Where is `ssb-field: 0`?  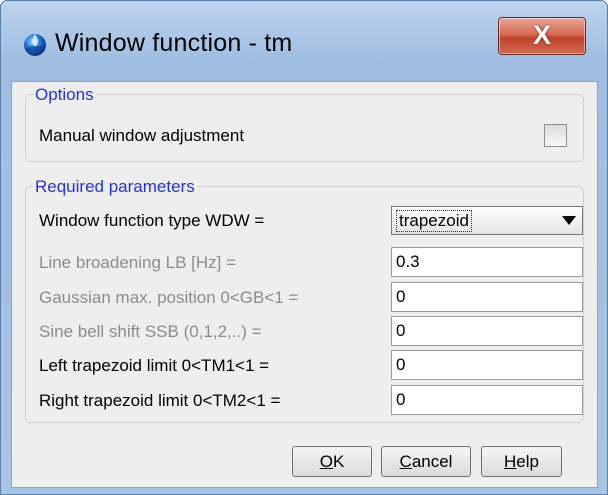 ssb-field: 0 is located at coordinates (487, 331).